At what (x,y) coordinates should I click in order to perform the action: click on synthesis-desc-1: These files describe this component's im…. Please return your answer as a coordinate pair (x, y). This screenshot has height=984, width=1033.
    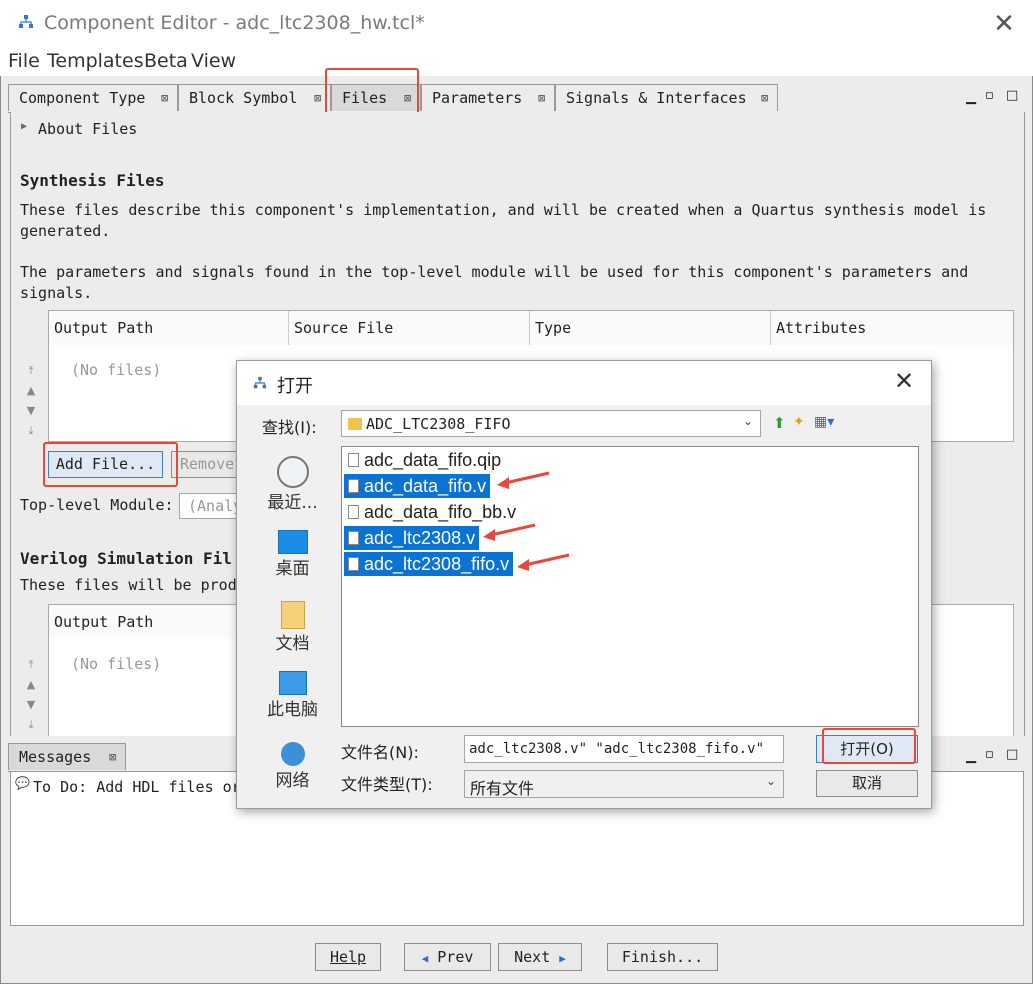
    Looking at the image, I should click on (503, 210).